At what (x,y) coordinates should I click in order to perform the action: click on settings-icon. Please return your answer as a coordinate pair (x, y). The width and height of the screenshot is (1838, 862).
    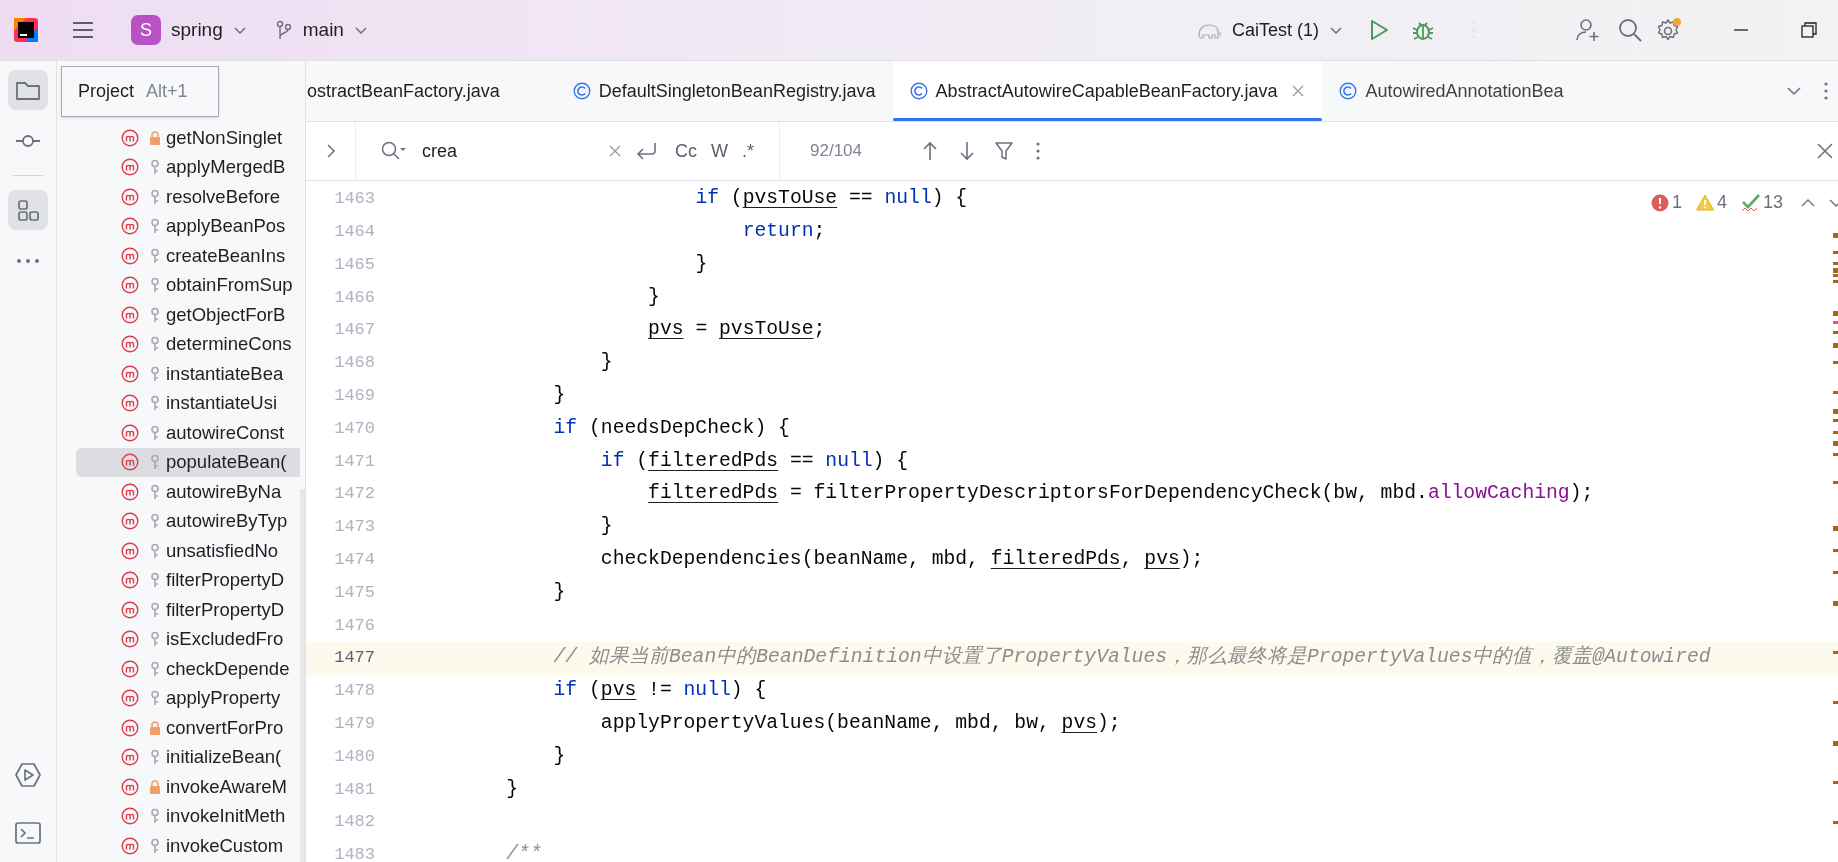
    Looking at the image, I should click on (1669, 30).